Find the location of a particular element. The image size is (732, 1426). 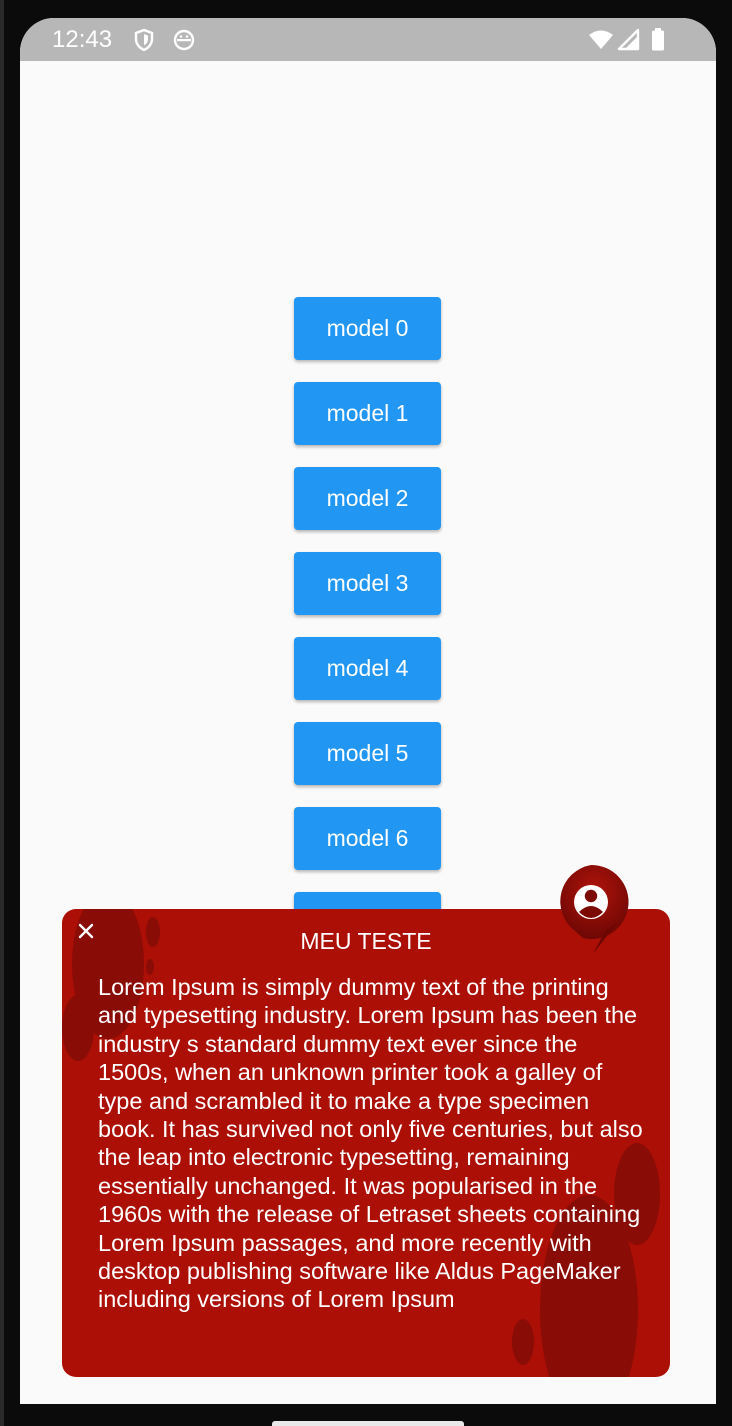

status-bar: 12:43 is located at coordinates (368, 39).